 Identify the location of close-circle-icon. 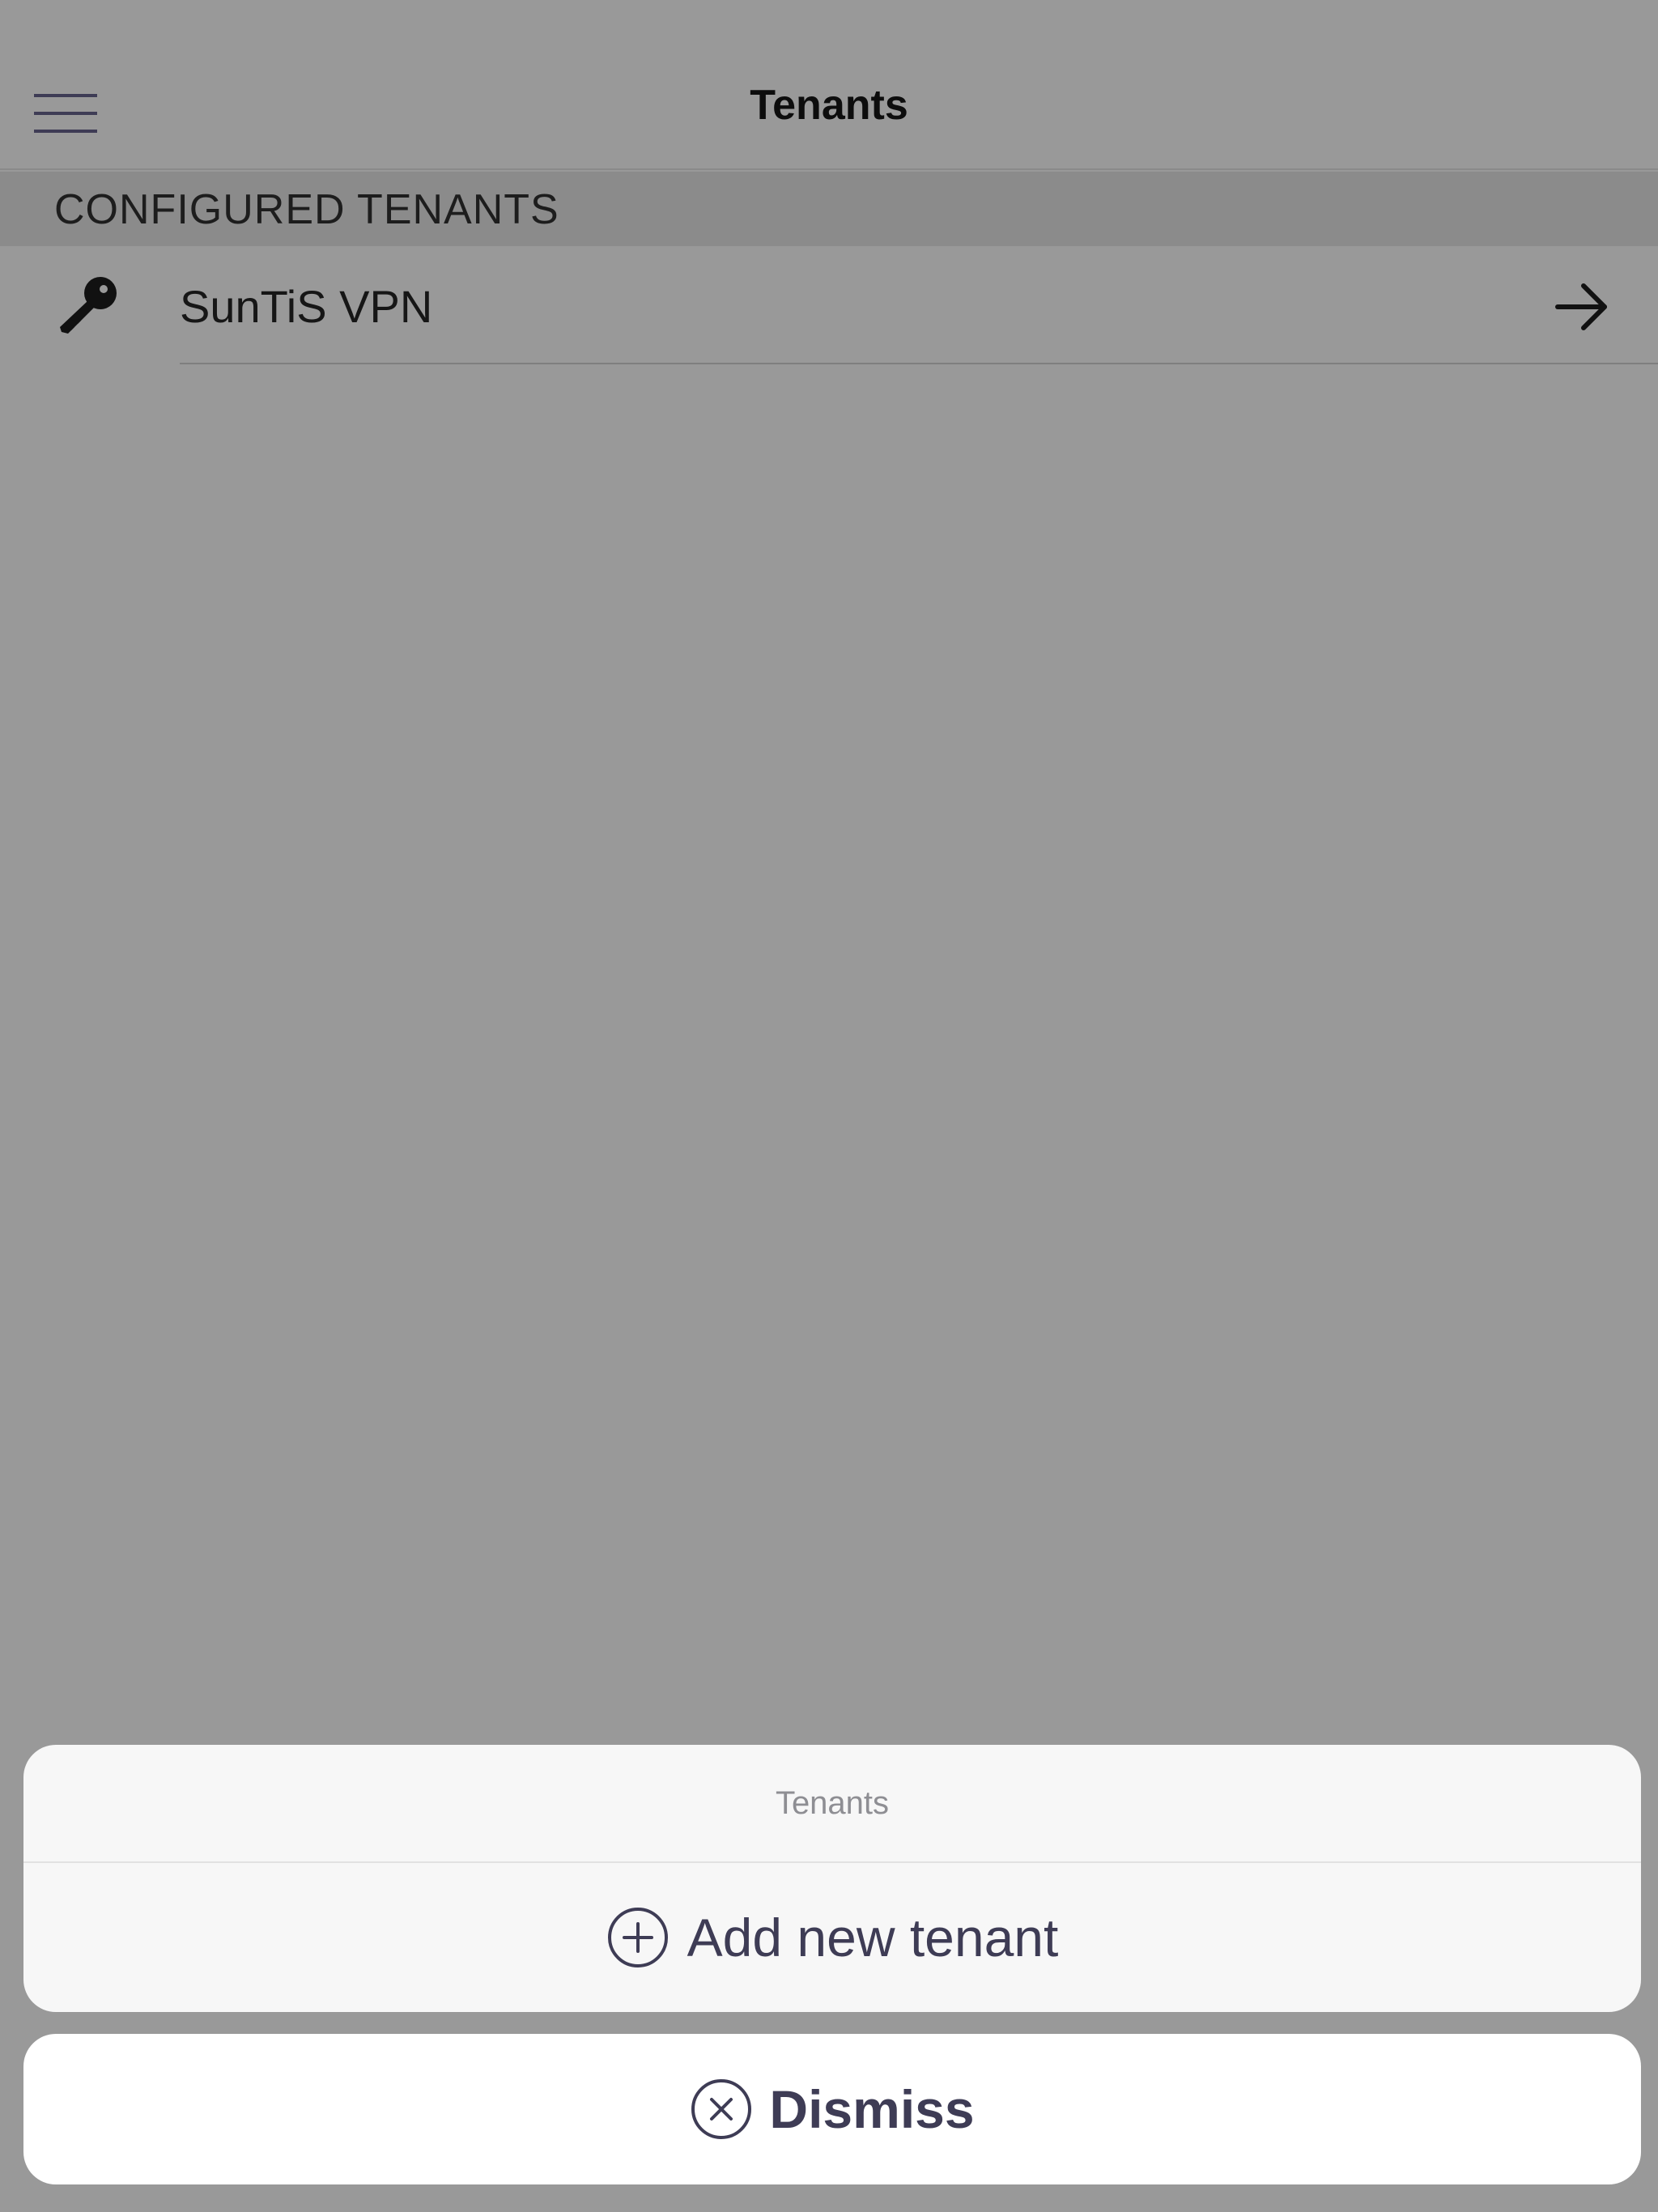
(721, 2110).